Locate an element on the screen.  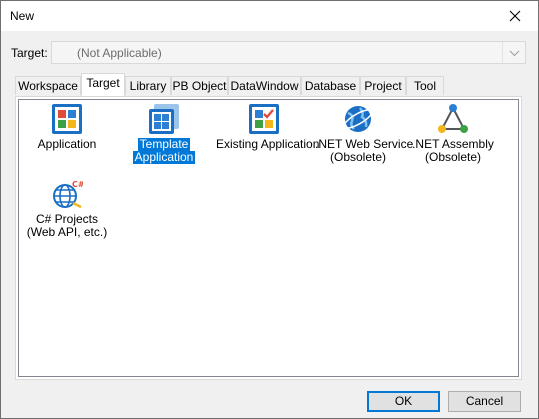
application-icon is located at coordinates (67, 119).